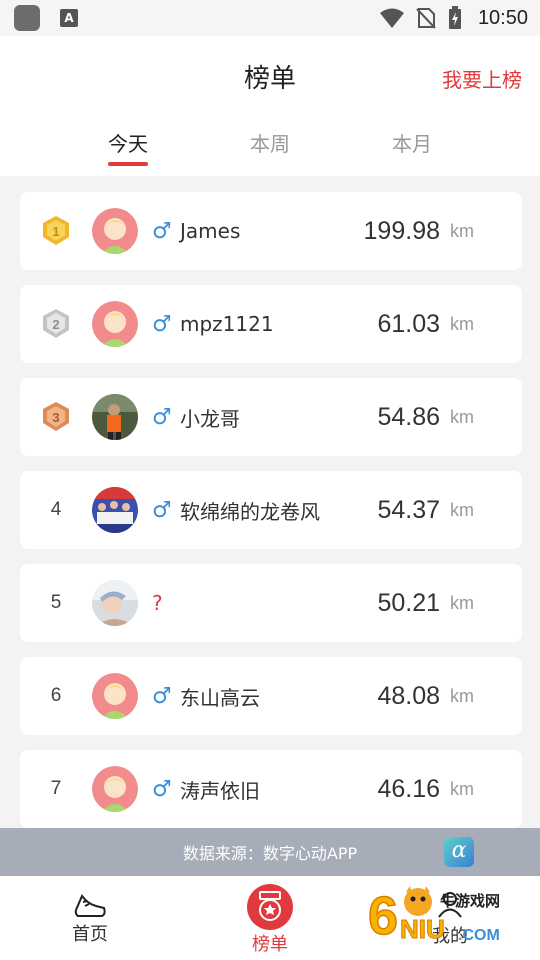 The height and width of the screenshot is (960, 540). I want to click on wifi-icon, so click(391, 18).